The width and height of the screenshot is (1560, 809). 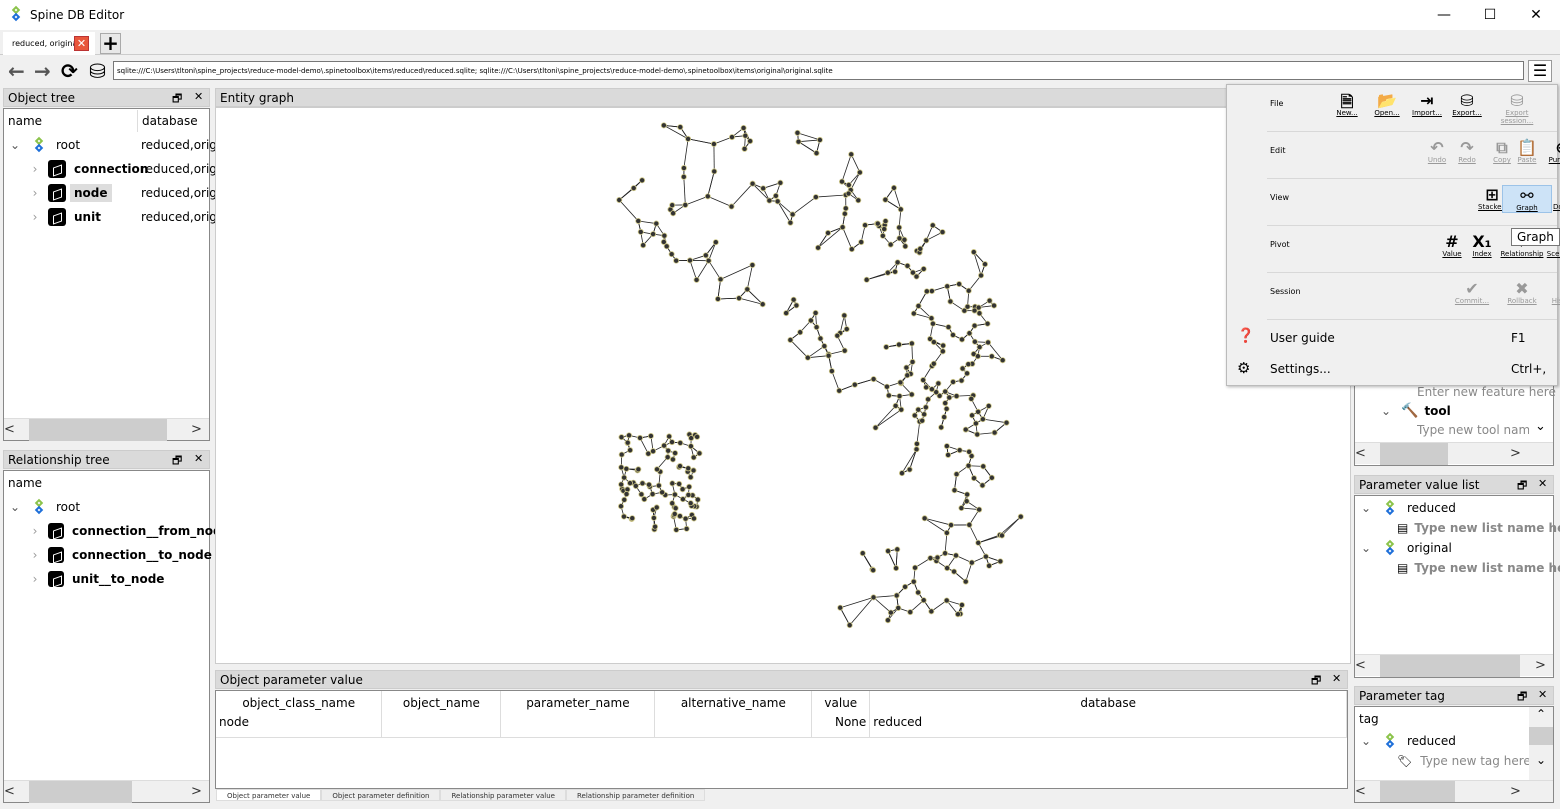 What do you see at coordinates (119, 555) in the screenshot?
I see `tree-item-relationship-class: › connection__to_node` at bounding box center [119, 555].